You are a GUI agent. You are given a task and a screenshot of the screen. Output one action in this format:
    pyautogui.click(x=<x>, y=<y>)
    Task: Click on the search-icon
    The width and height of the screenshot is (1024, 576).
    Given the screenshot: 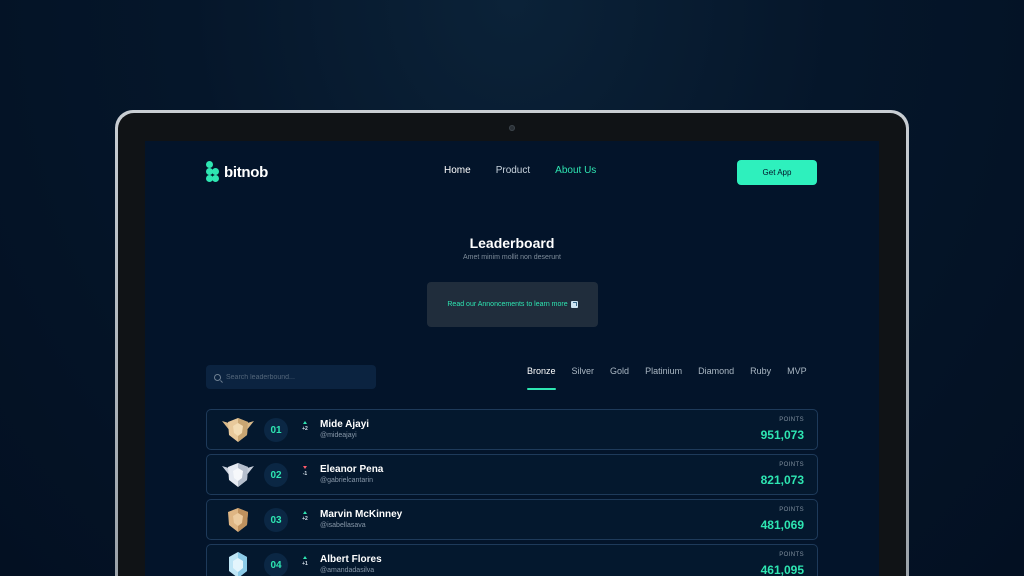 What is the action you would take?
    pyautogui.click(x=217, y=377)
    